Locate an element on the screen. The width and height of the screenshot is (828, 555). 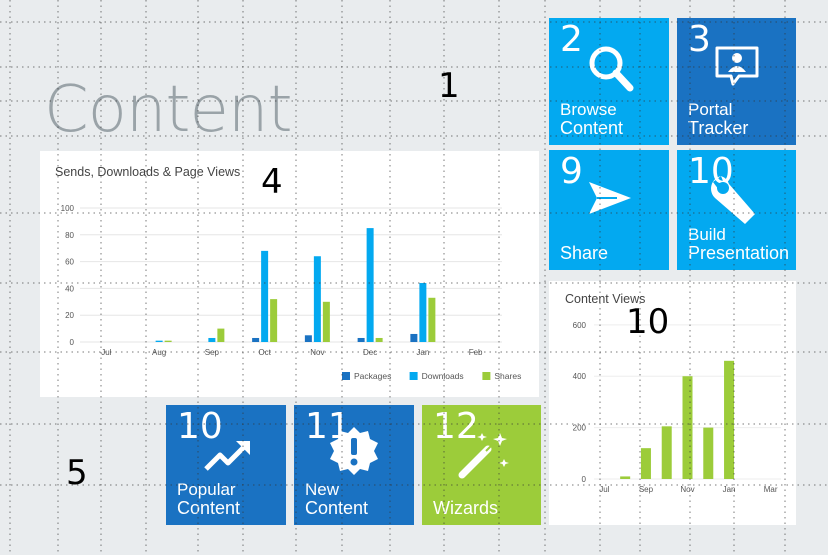
wizards-tile: 12 Wizards is located at coordinates (481, 465).